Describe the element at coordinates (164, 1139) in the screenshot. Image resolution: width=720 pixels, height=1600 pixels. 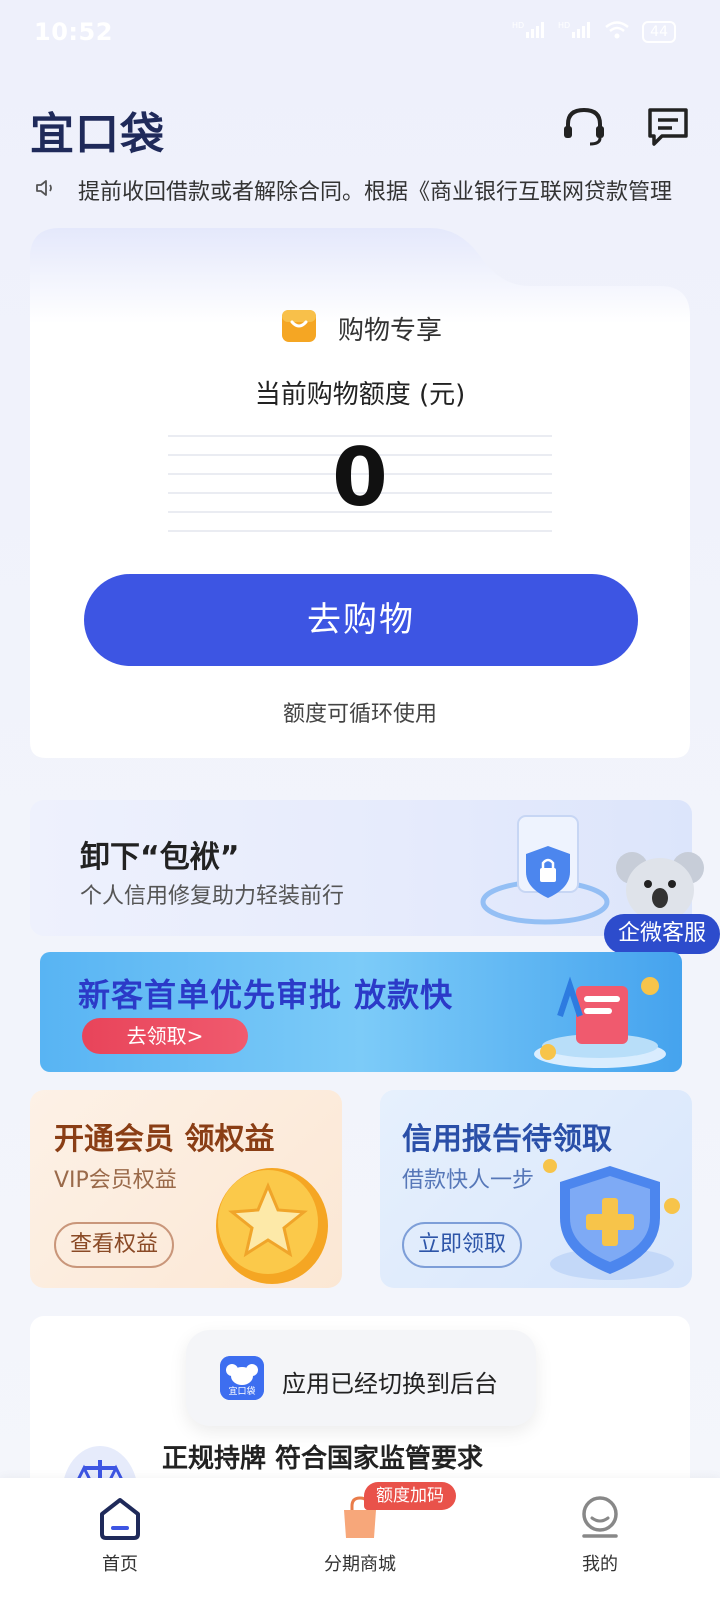
I see `vip-title: 开通会员 领权益` at that location.